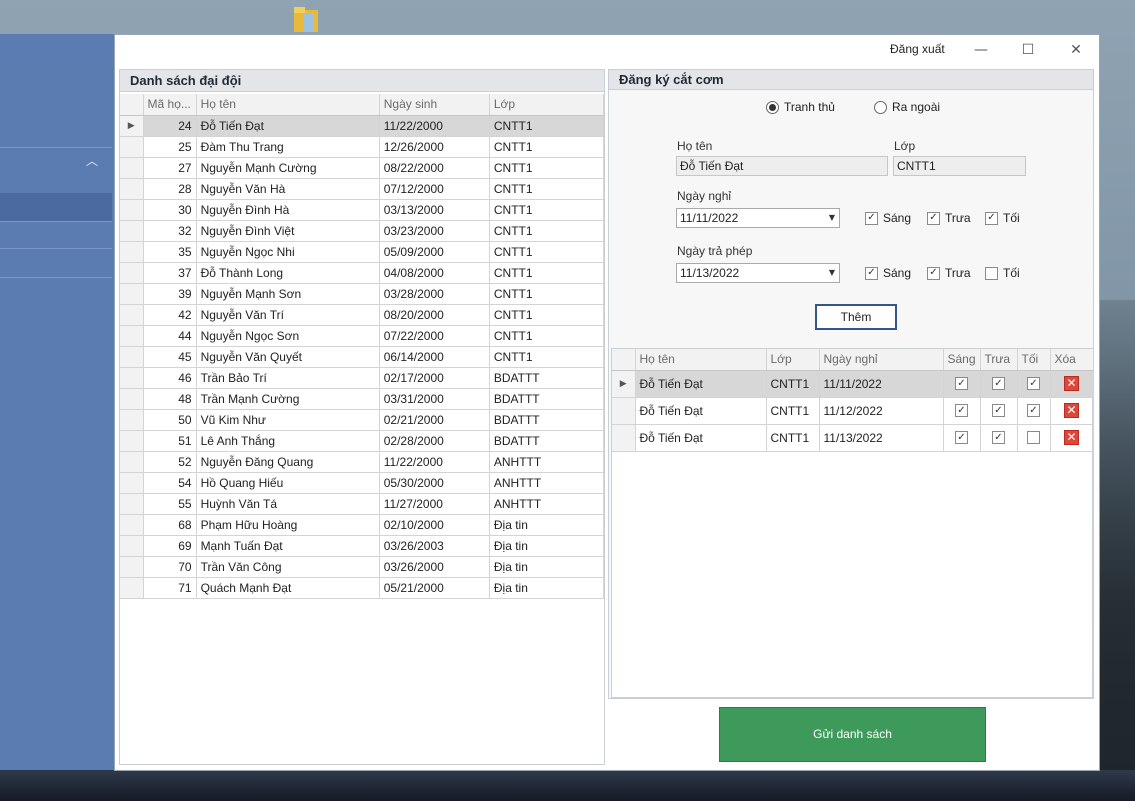 This screenshot has height=801, width=1135. What do you see at coordinates (981, 50) in the screenshot?
I see `minimize-icon: —` at bounding box center [981, 50].